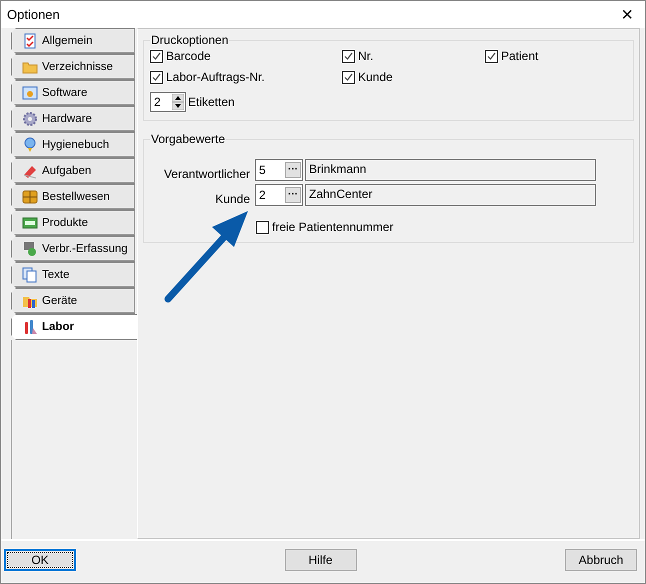  What do you see at coordinates (73, 41) in the screenshot?
I see `sidebar-tab: Allgemein` at bounding box center [73, 41].